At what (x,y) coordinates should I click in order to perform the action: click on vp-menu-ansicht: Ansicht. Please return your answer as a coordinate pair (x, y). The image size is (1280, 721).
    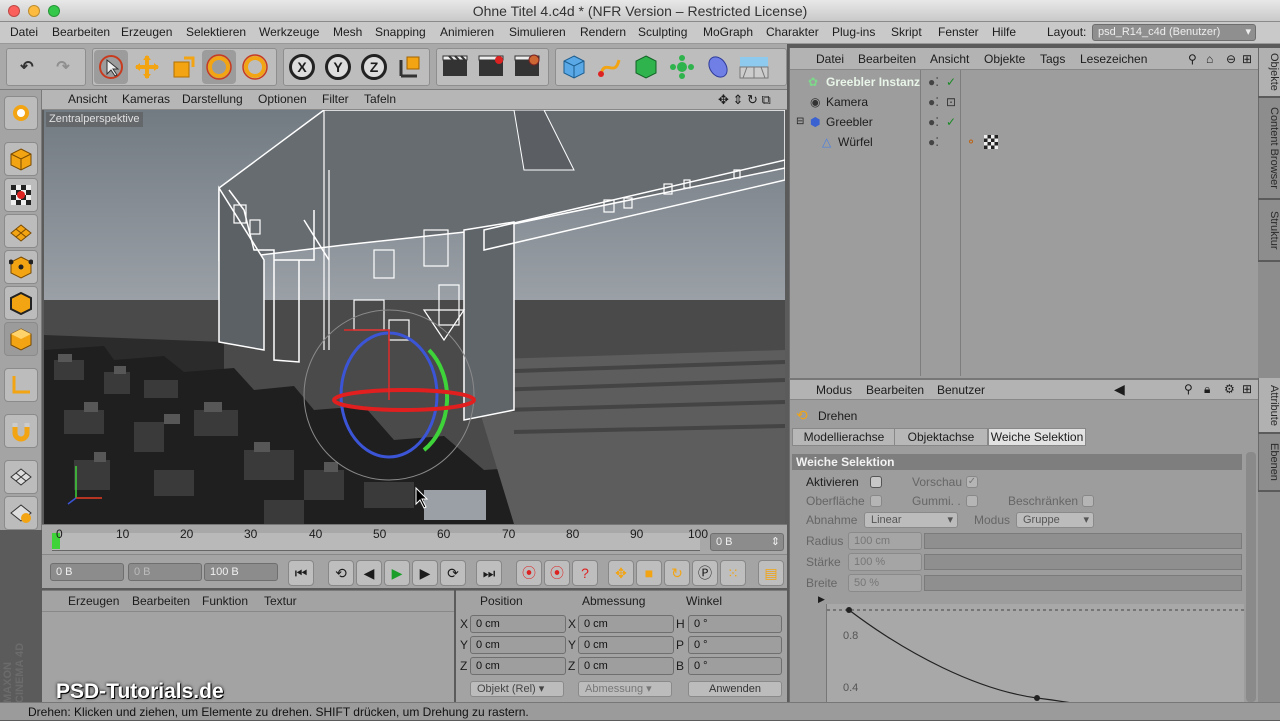
    Looking at the image, I should click on (87, 99).